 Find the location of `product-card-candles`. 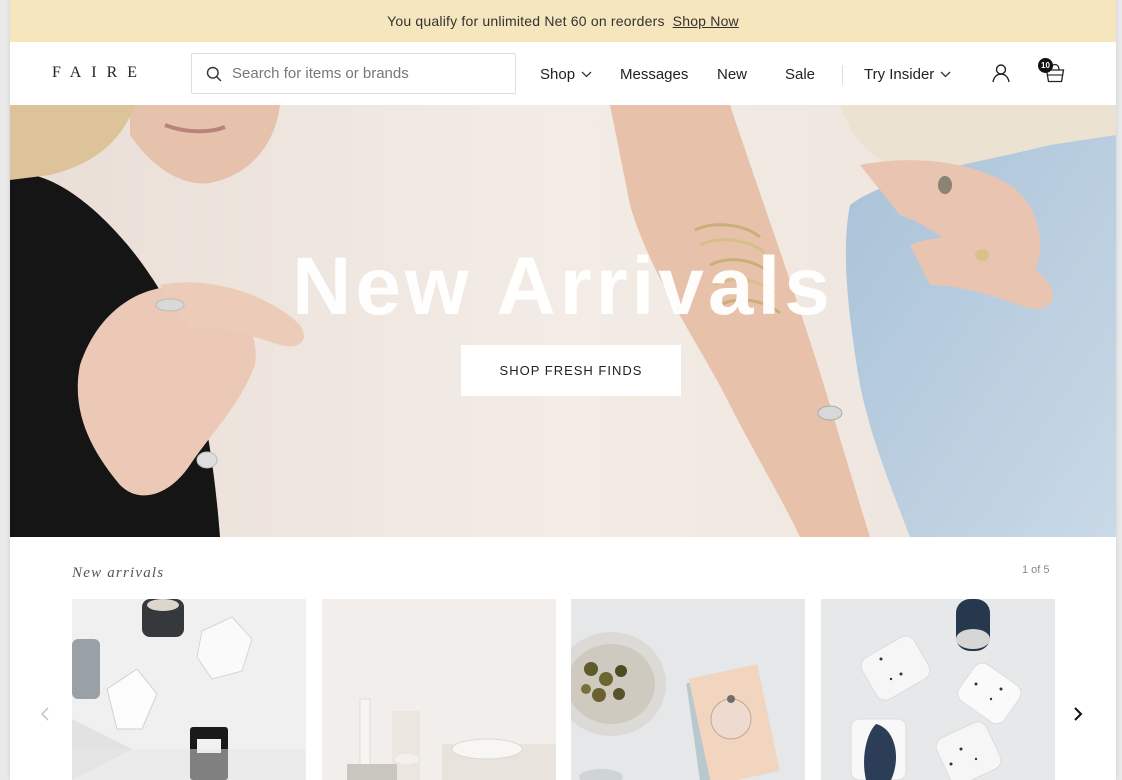

product-card-candles is located at coordinates (189, 689).